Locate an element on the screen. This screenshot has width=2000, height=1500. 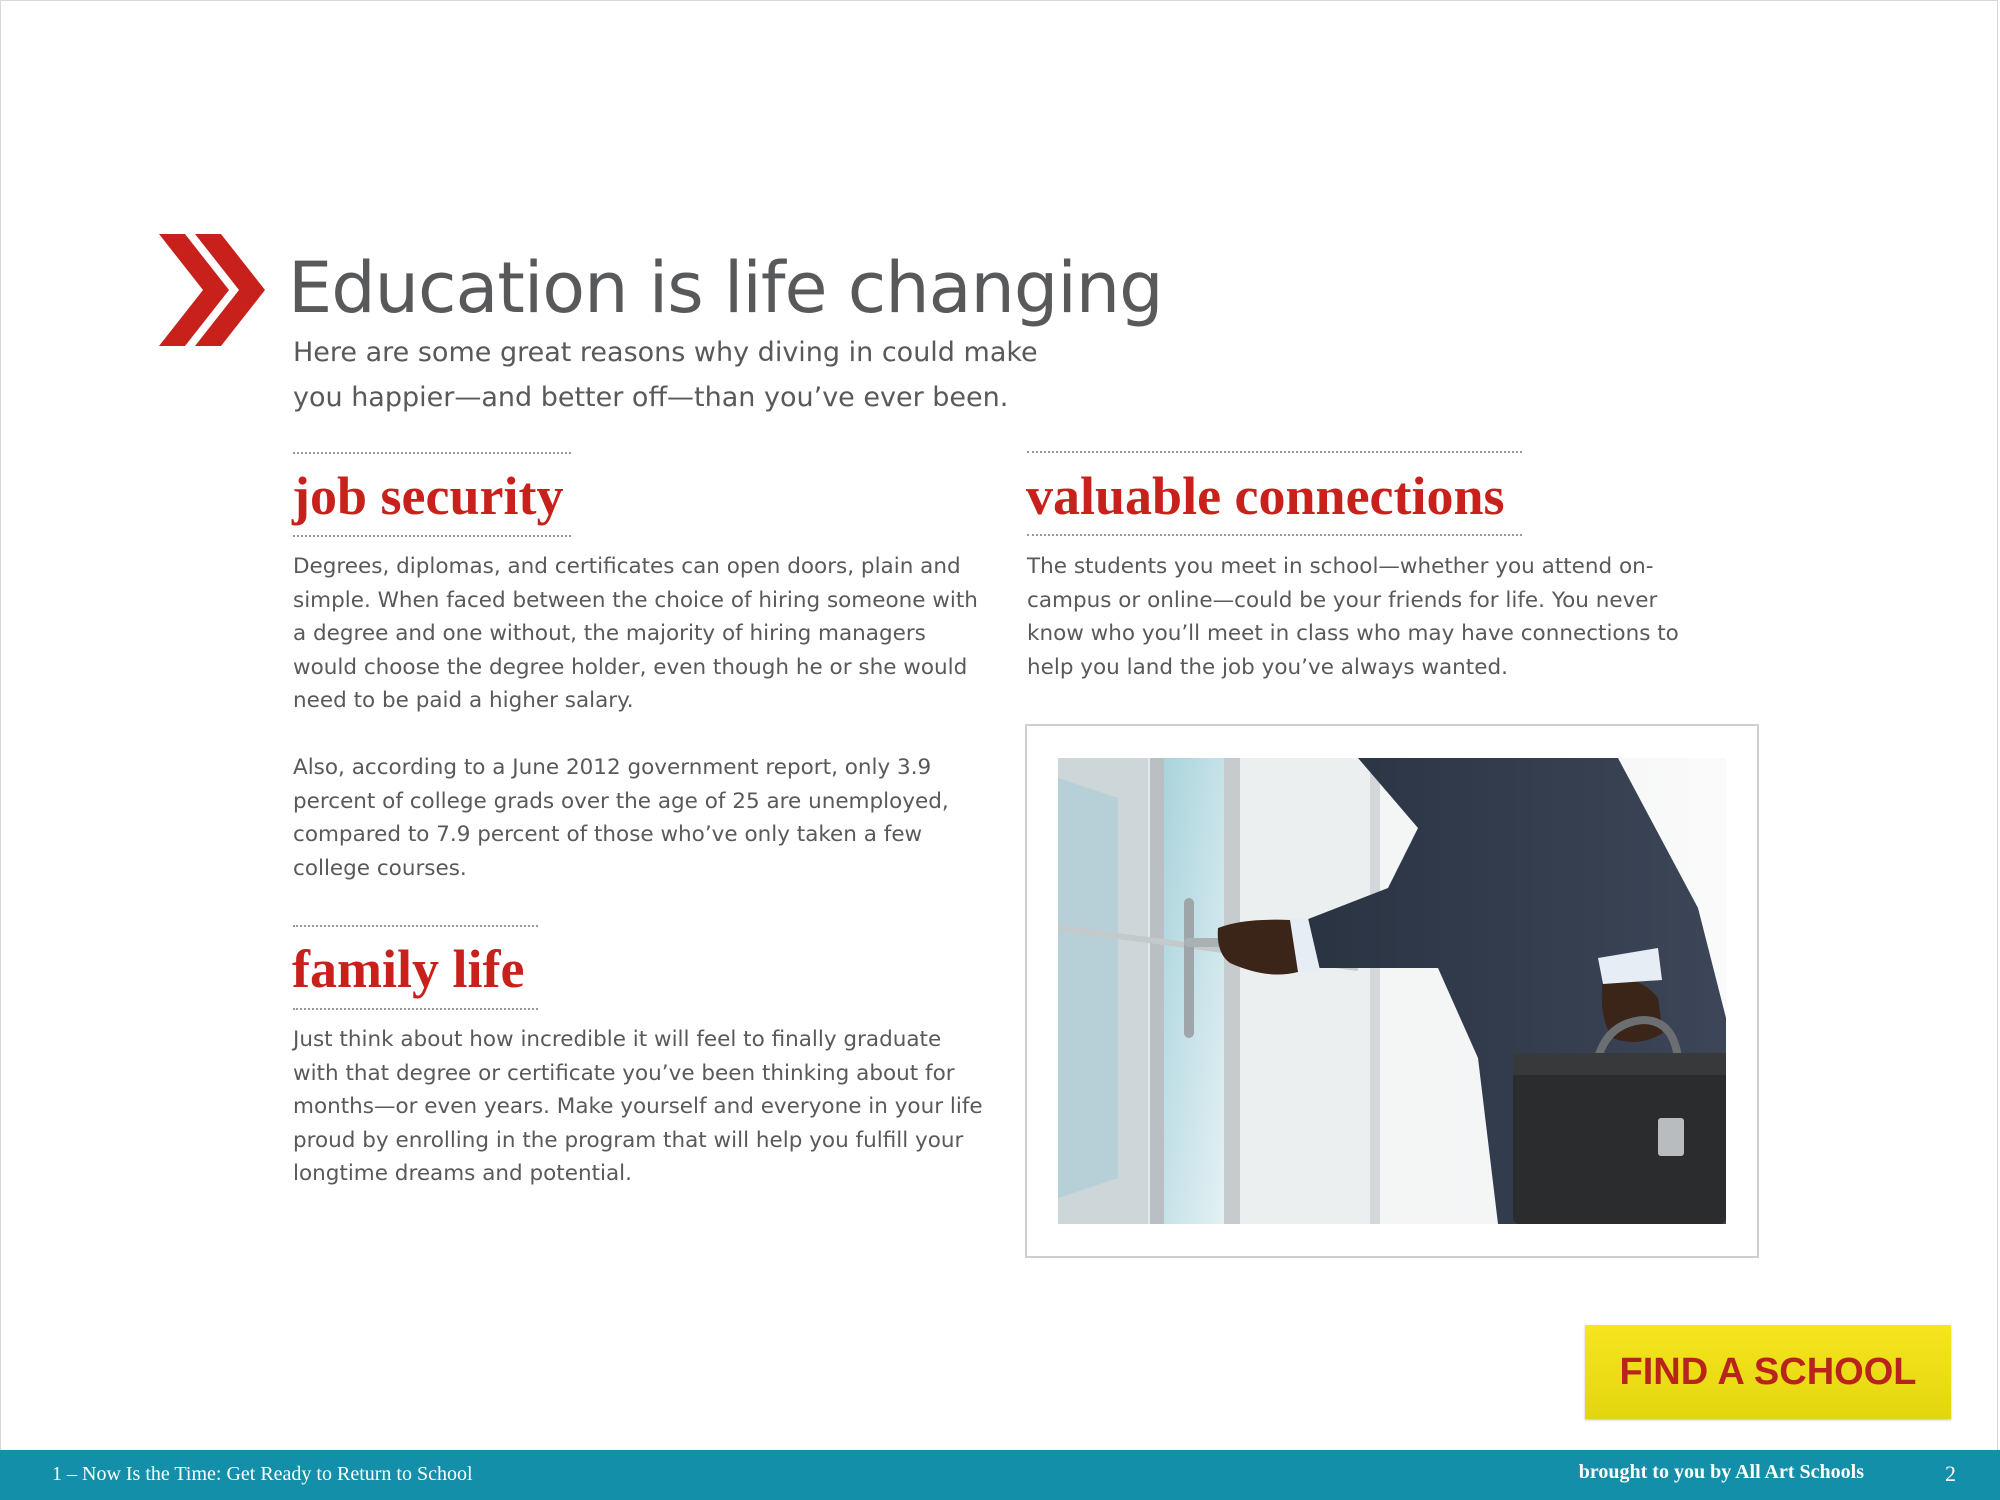
find-a-school-button: FIND A SCHOOL is located at coordinates (1768, 1372).